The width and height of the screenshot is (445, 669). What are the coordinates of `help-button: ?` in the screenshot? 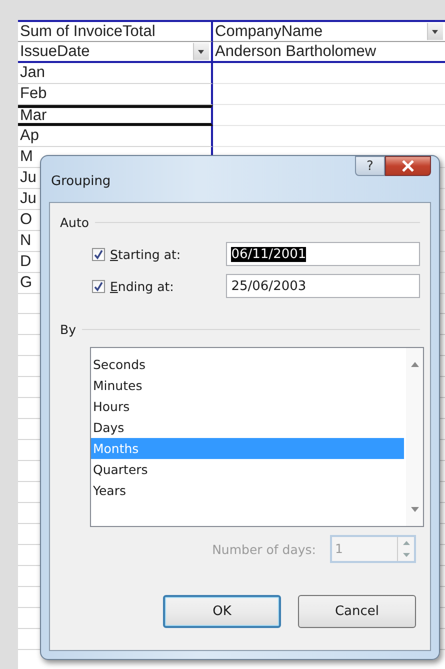 It's located at (370, 166).